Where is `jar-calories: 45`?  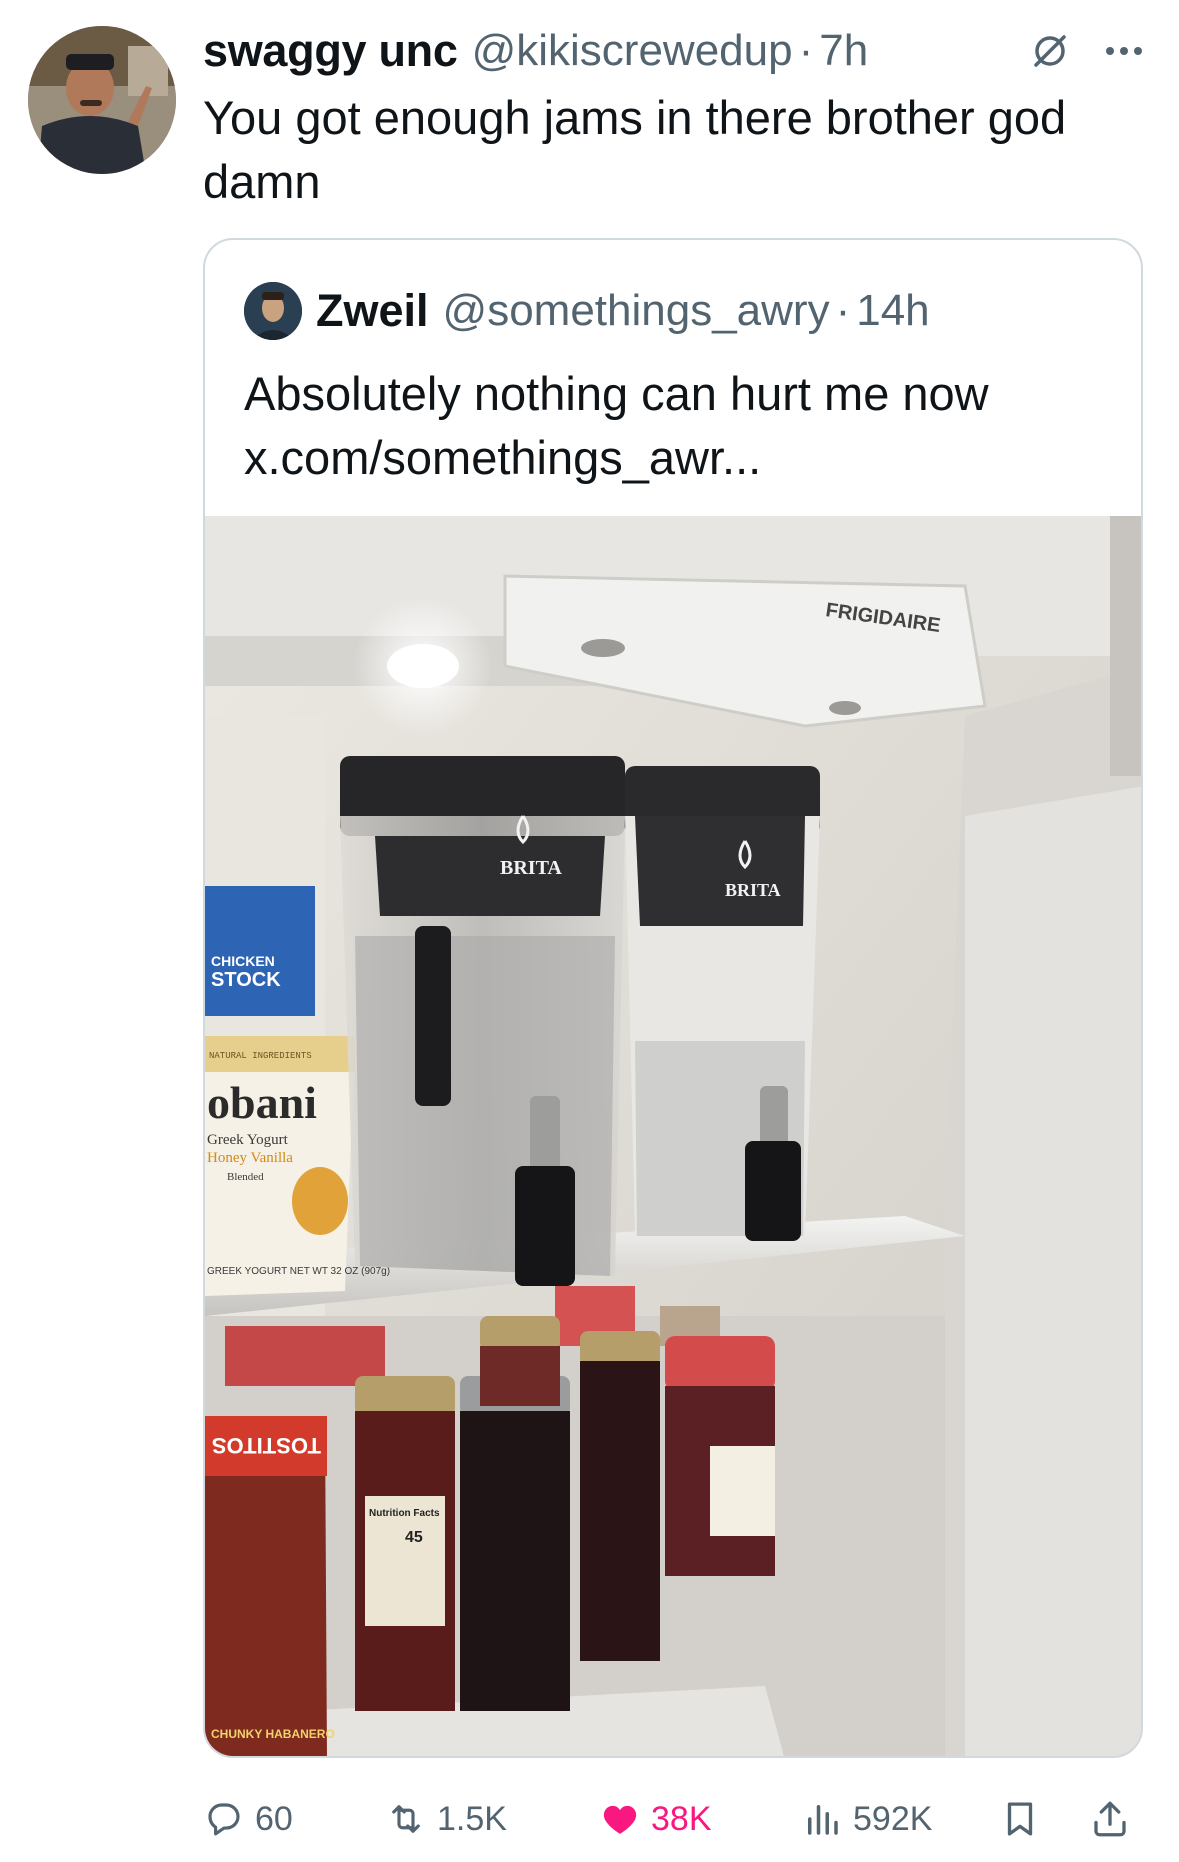
jar-calories: 45 is located at coordinates (414, 1537).